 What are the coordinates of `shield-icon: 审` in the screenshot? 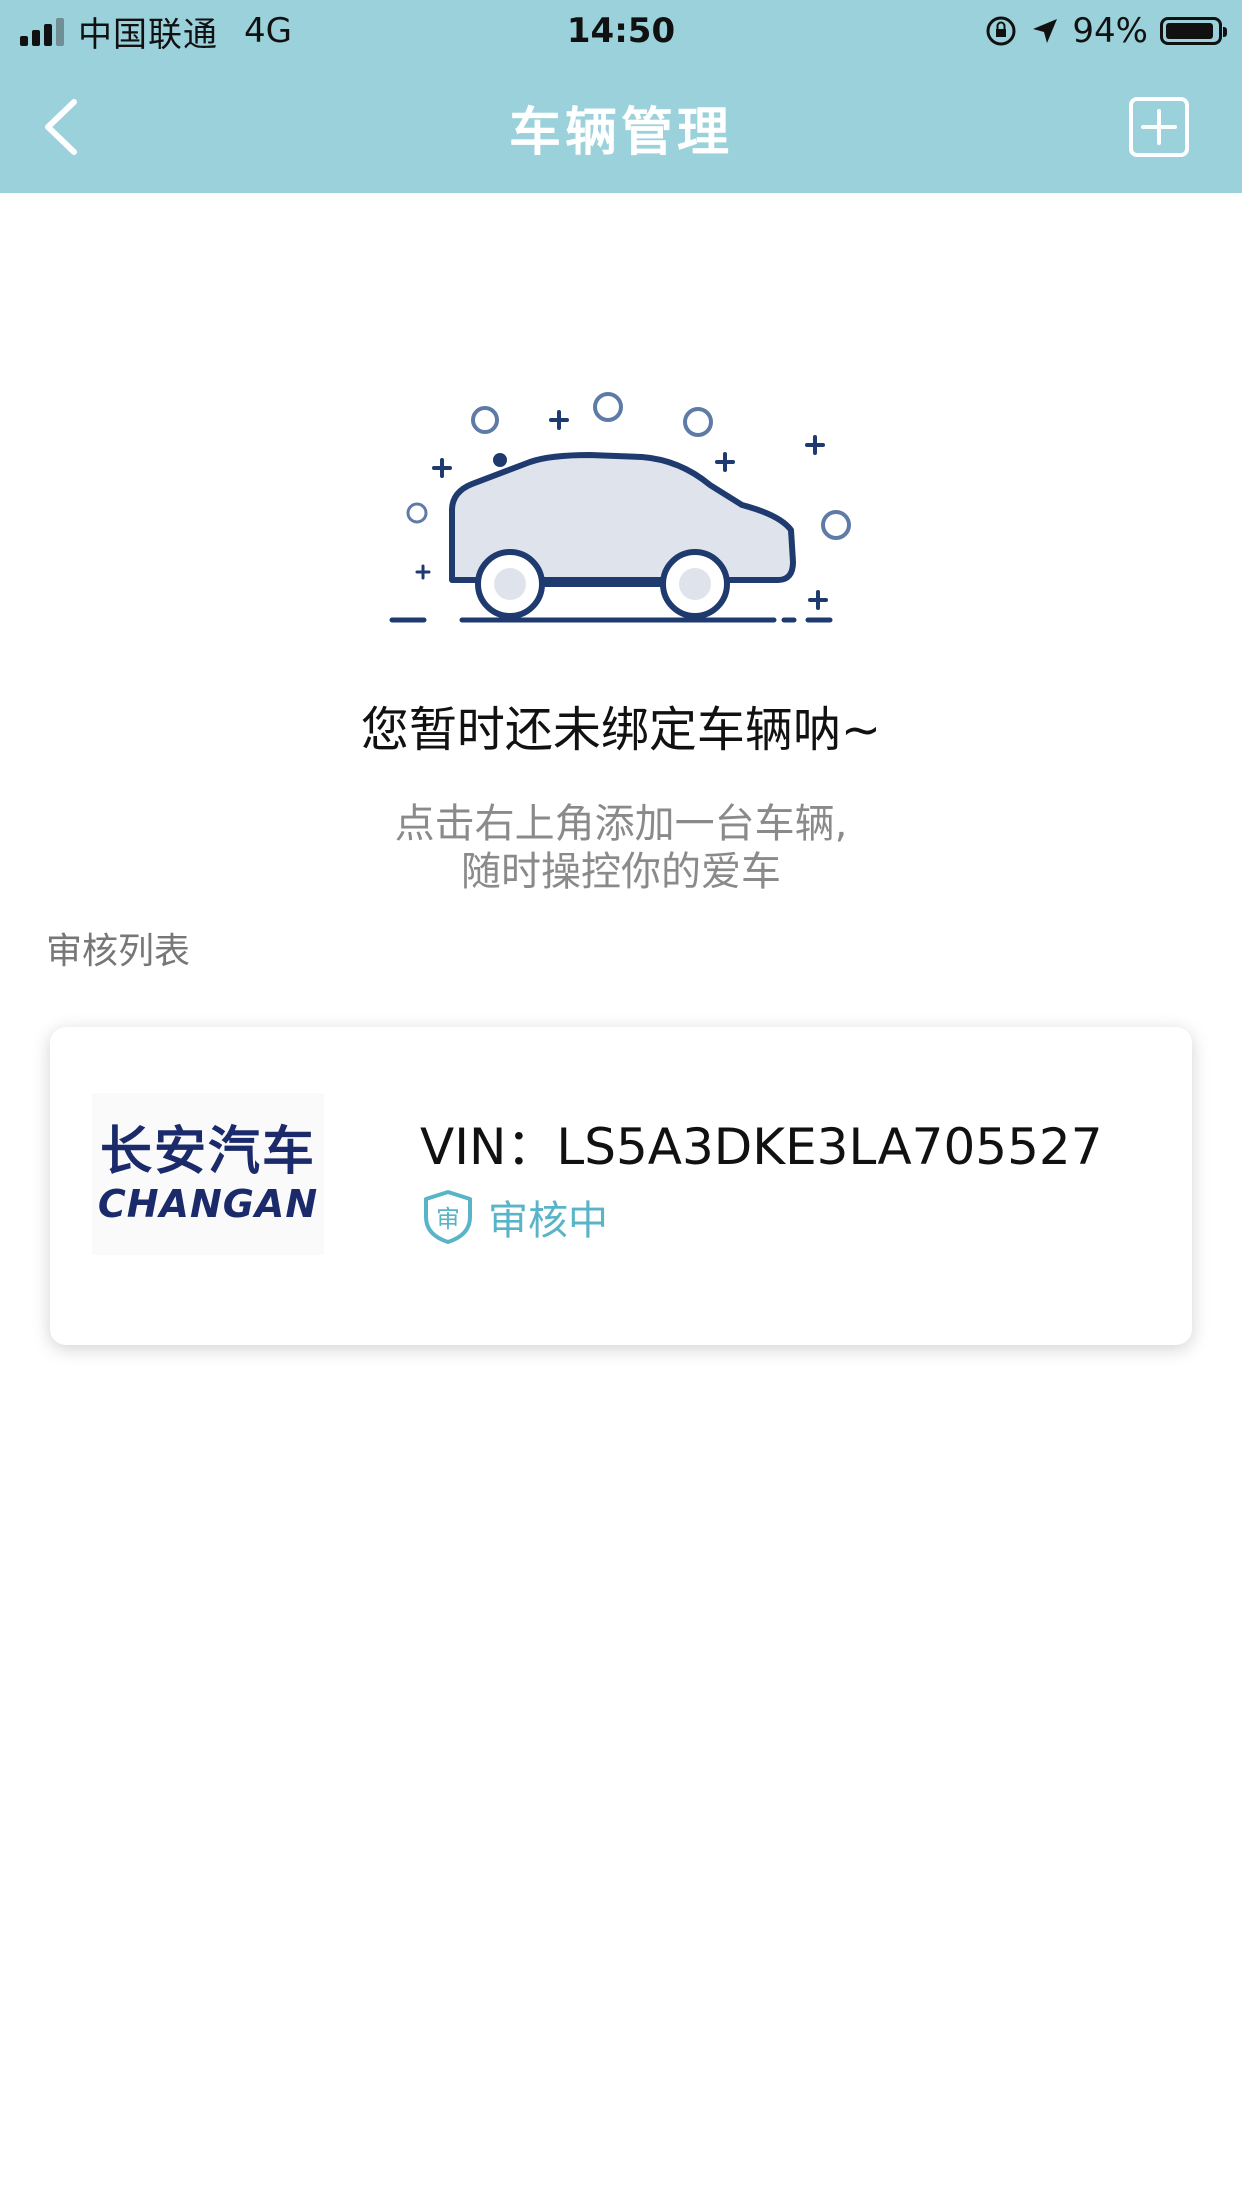 It's located at (448, 1217).